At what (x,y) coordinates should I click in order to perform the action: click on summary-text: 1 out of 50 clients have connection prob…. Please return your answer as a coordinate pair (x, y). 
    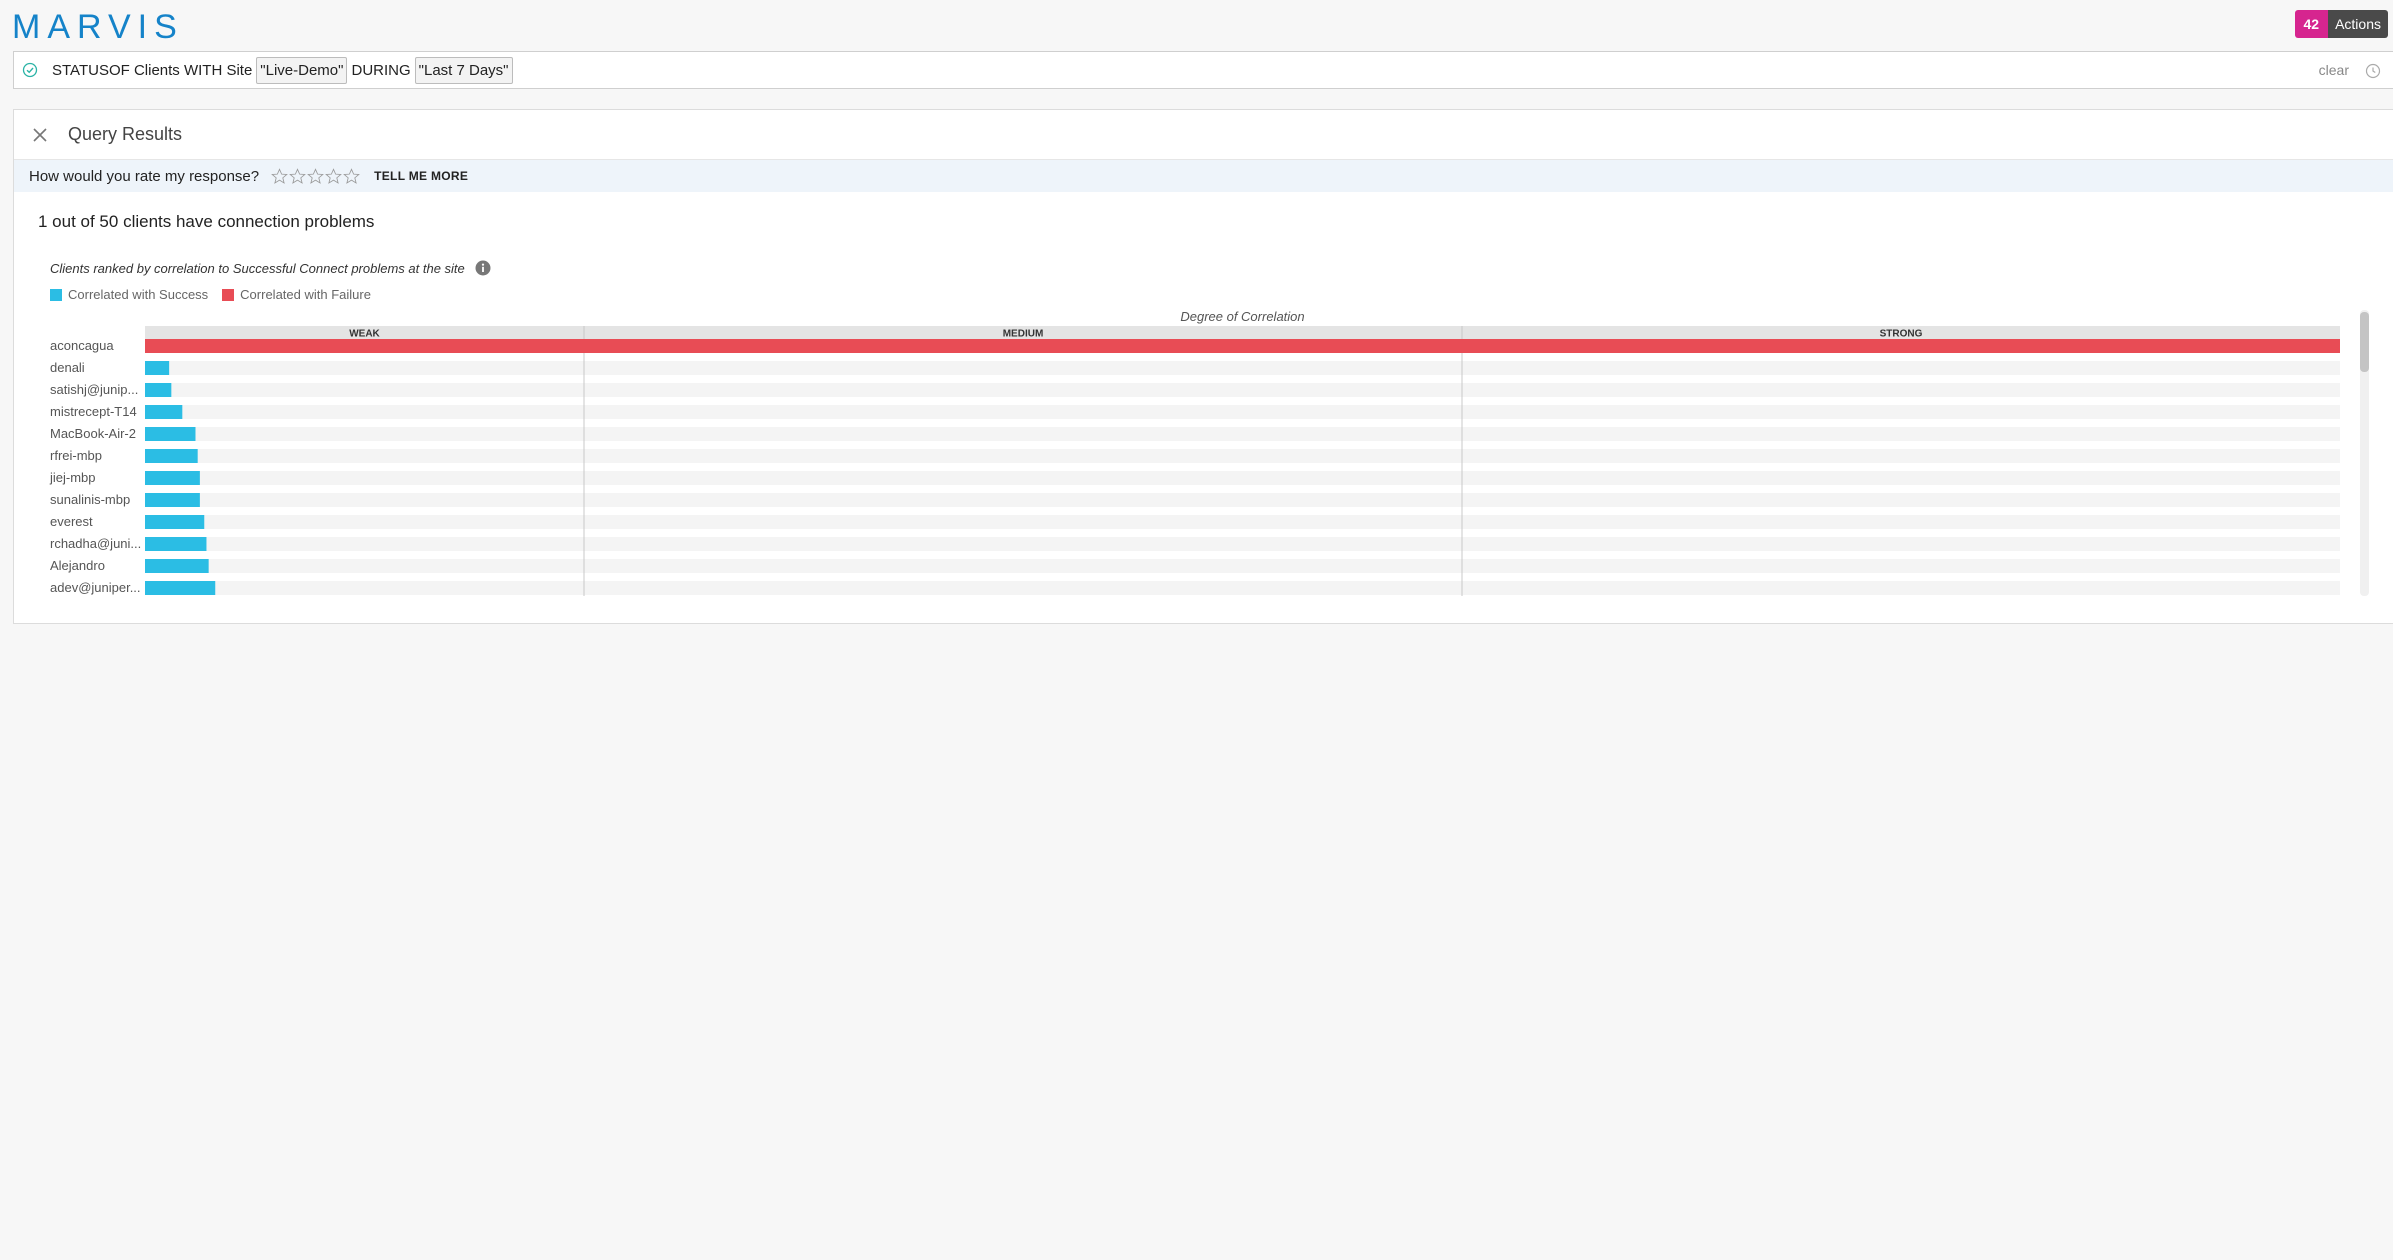
    Looking at the image, I should click on (206, 221).